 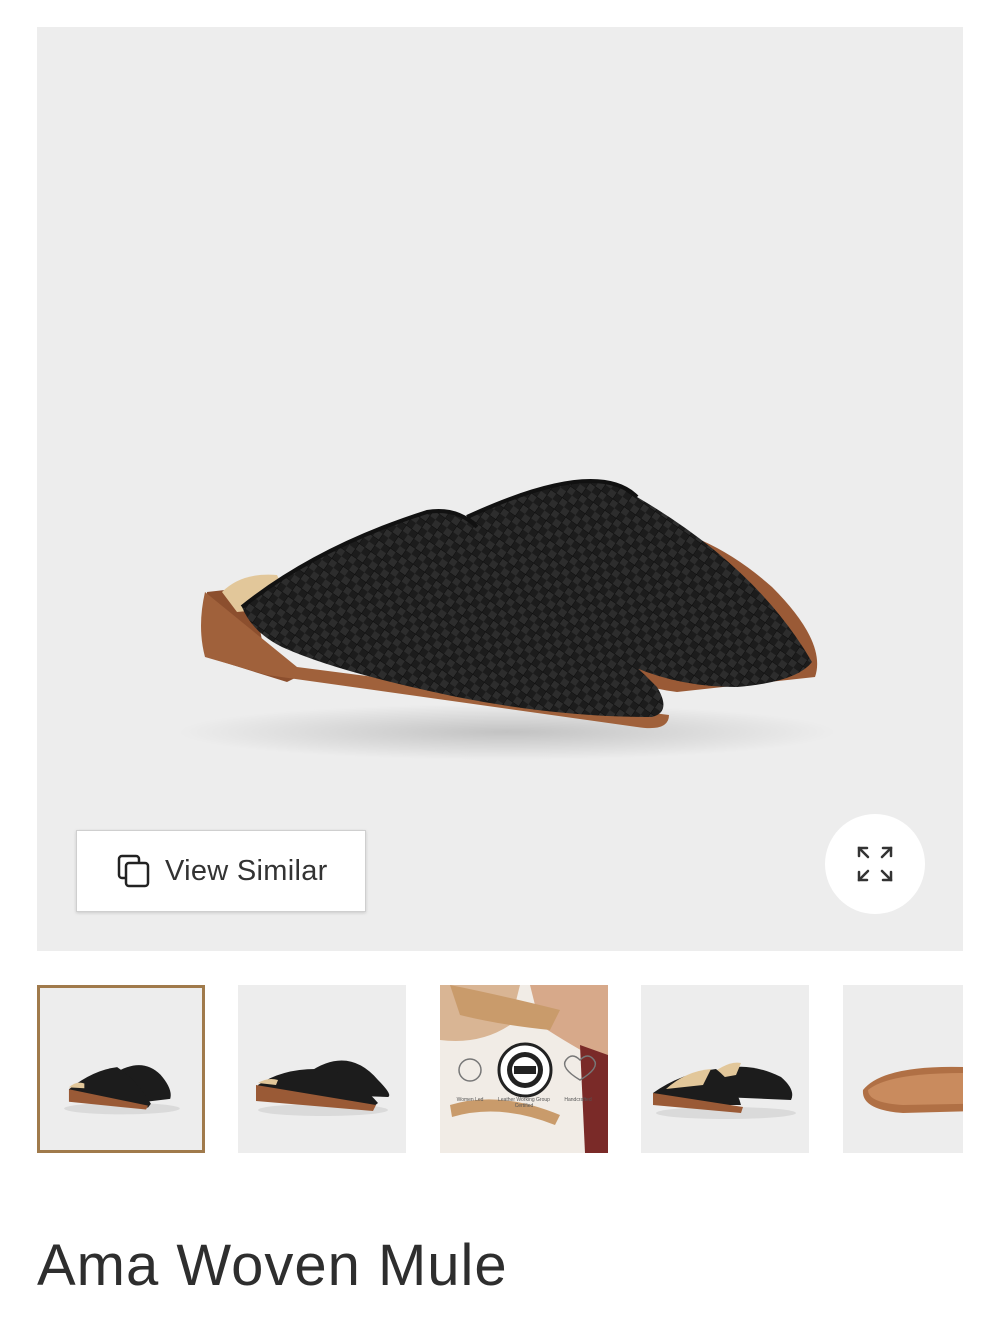 I want to click on badge-handcrafted: Handcrafted, so click(x=578, y=1100).